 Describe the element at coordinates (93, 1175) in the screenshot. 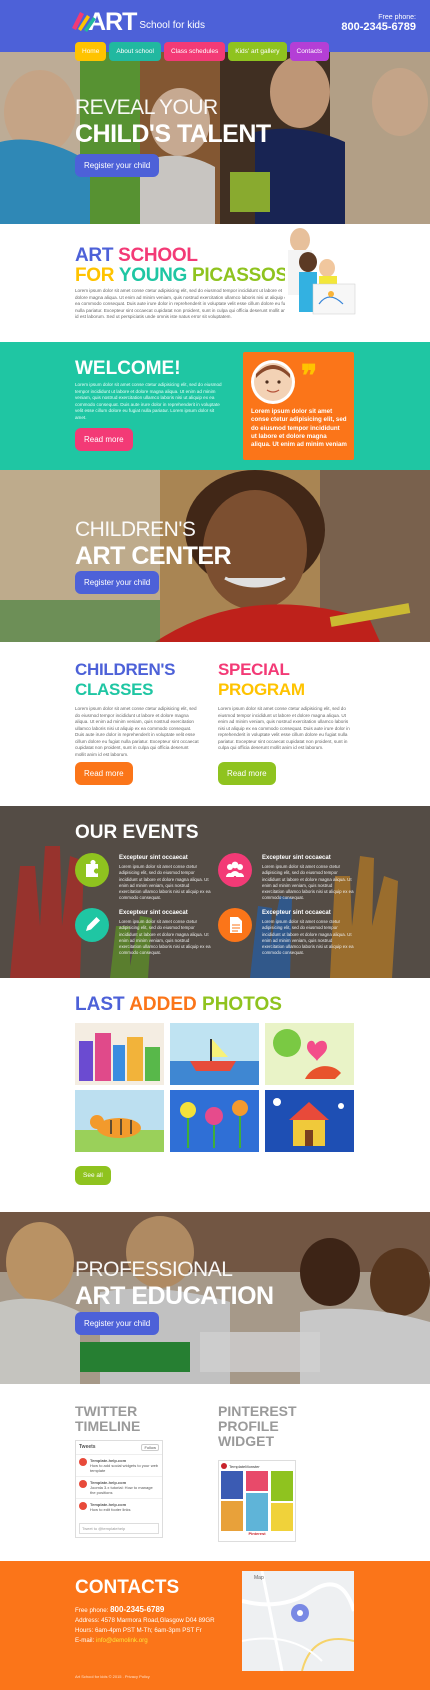

I see `see-all-button: See all` at that location.